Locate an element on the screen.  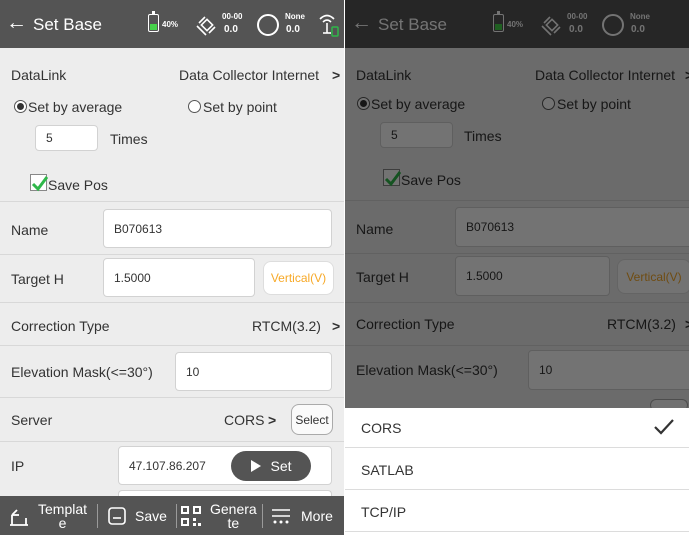
solution-status: None is located at coordinates (295, 16).